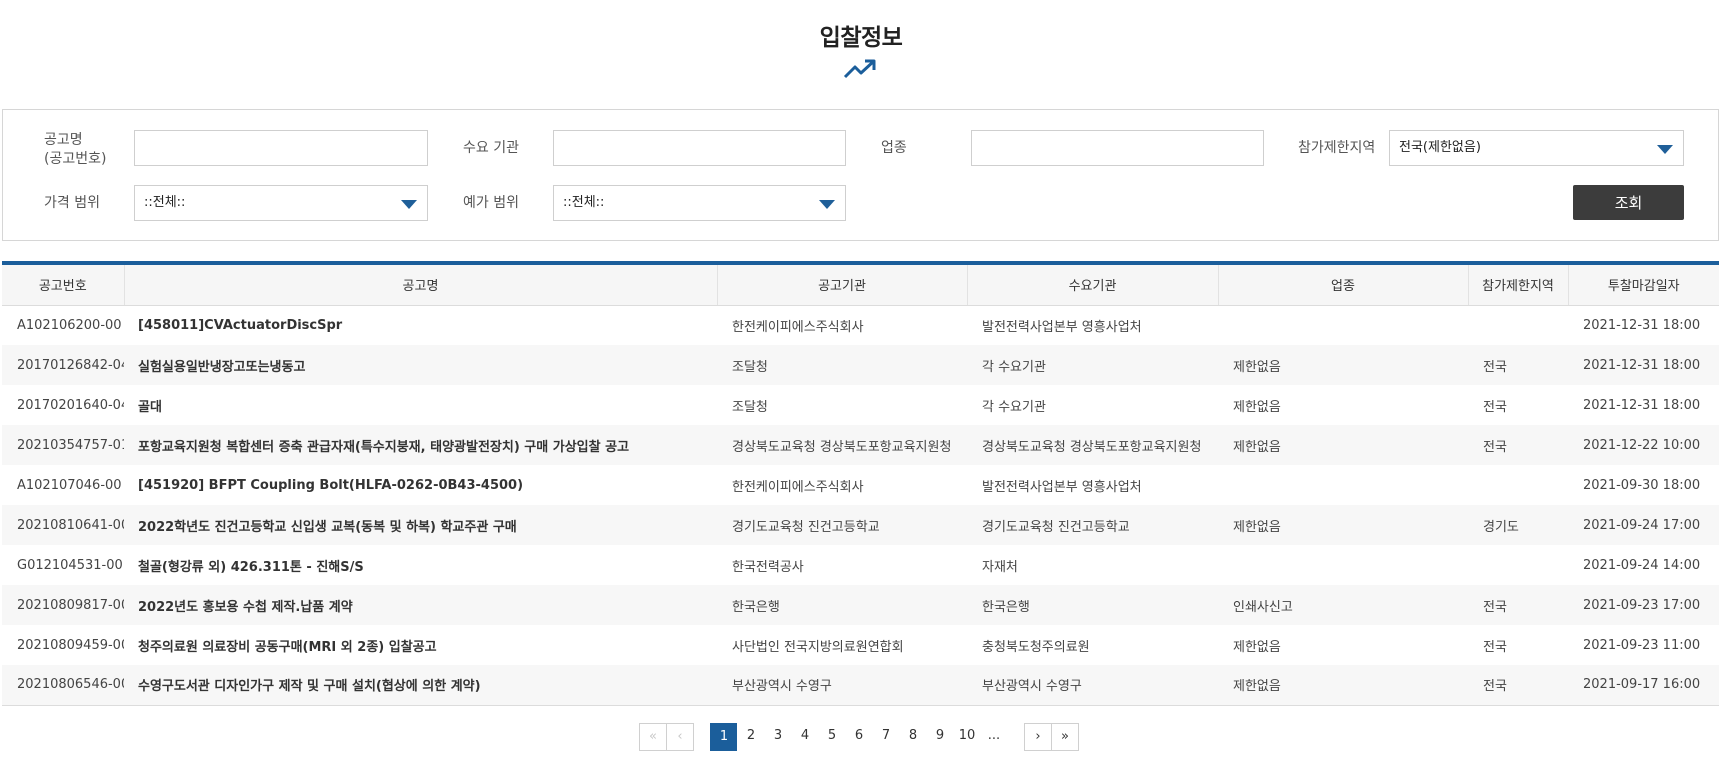 The width and height of the screenshot is (1722, 758). Describe the element at coordinates (841, 284) in the screenshot. I see `col-header-notice-org: 공고기관` at that location.